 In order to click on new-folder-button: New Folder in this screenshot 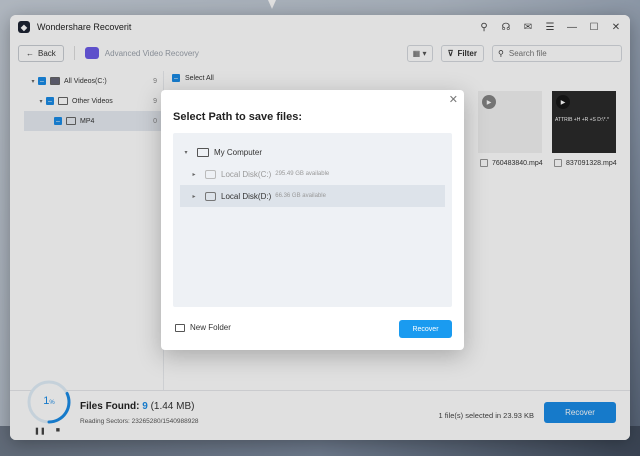, I will do `click(203, 327)`.